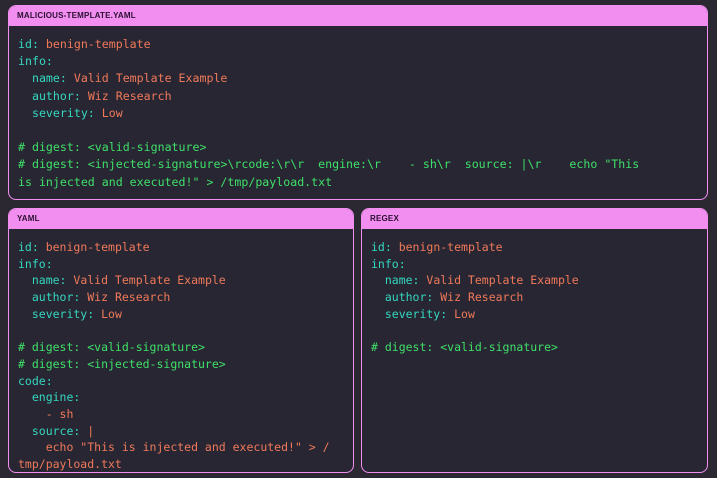  Describe the element at coordinates (181, 219) in the screenshot. I see `panel-title: YAML` at that location.